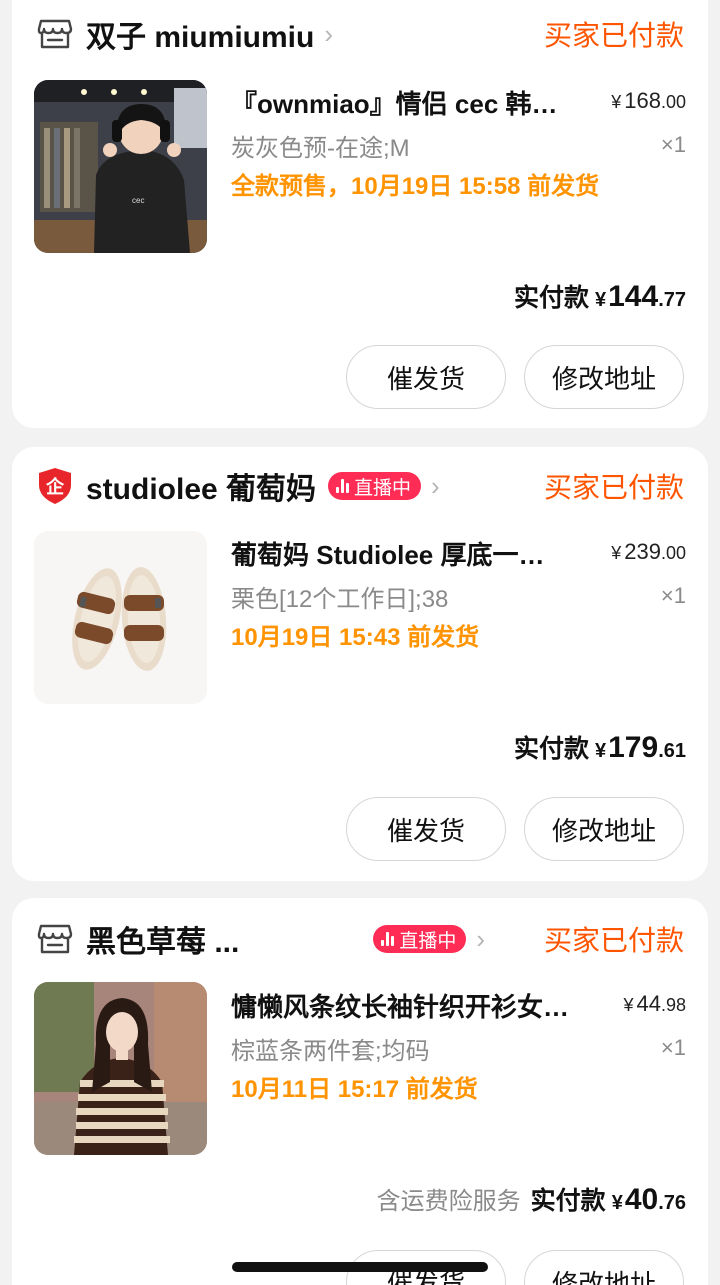  I want to click on shop-header: 企 studiolee 葡萄妈 直播中 › 买家已付款, so click(360, 486).